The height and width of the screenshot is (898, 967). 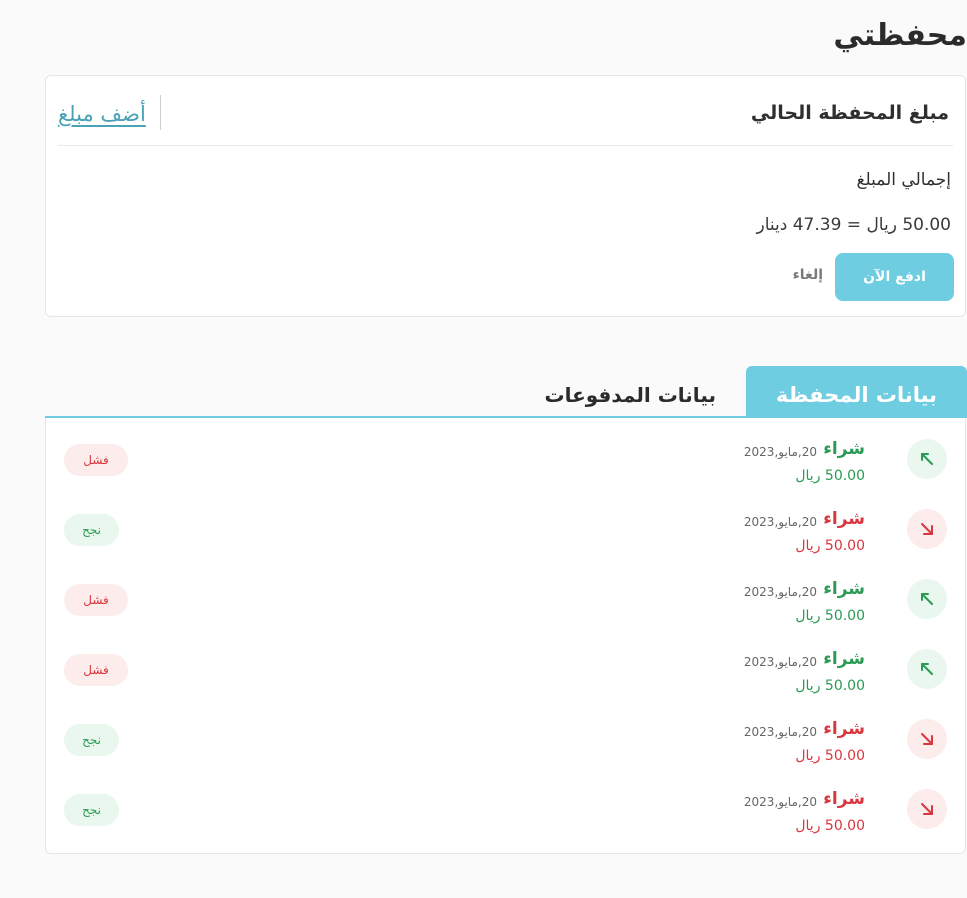 What do you see at coordinates (856, 391) in the screenshot?
I see `tab-wallet-data: بيانات المحفظة` at bounding box center [856, 391].